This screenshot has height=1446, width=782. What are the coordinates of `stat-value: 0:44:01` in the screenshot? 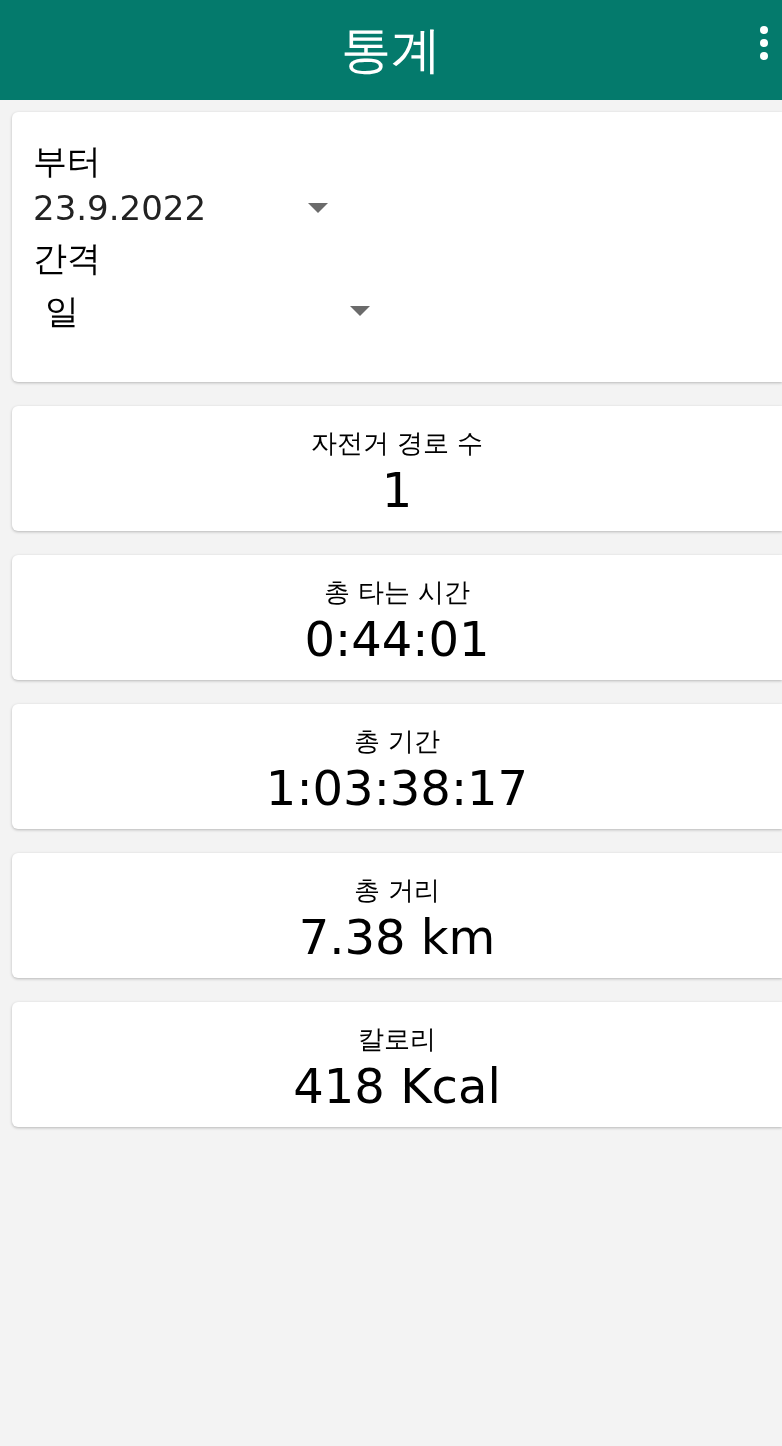 It's located at (397, 639).